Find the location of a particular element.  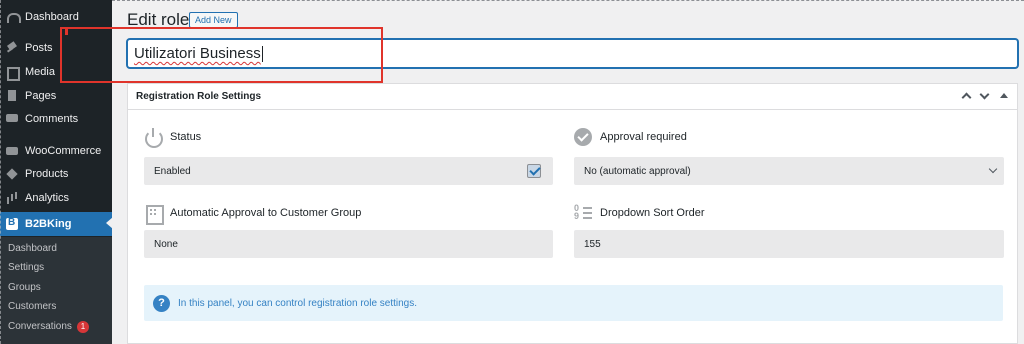

sidebar-item-label: Products is located at coordinates (47, 174).